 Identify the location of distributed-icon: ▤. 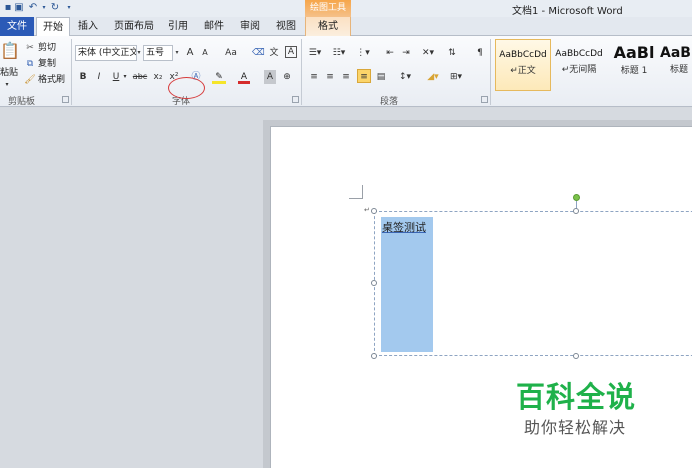
(381, 77).